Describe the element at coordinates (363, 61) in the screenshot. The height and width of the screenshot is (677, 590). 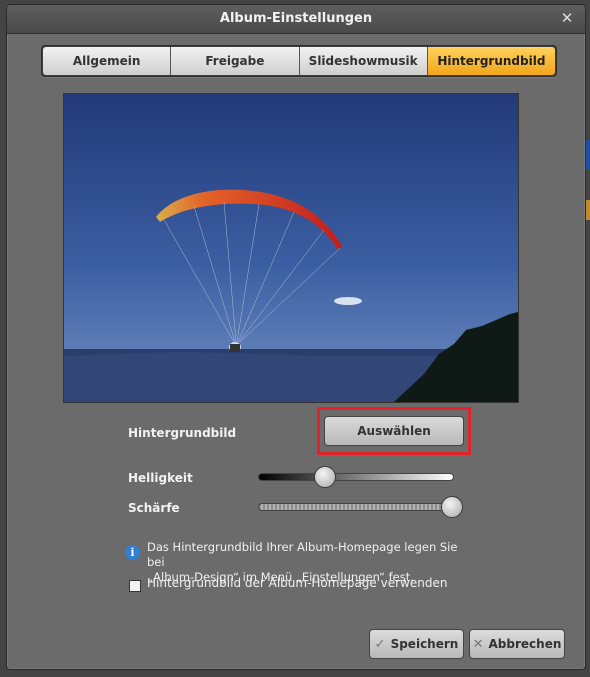
I see `tab-slideshowmusik: Slideshowmusik` at that location.